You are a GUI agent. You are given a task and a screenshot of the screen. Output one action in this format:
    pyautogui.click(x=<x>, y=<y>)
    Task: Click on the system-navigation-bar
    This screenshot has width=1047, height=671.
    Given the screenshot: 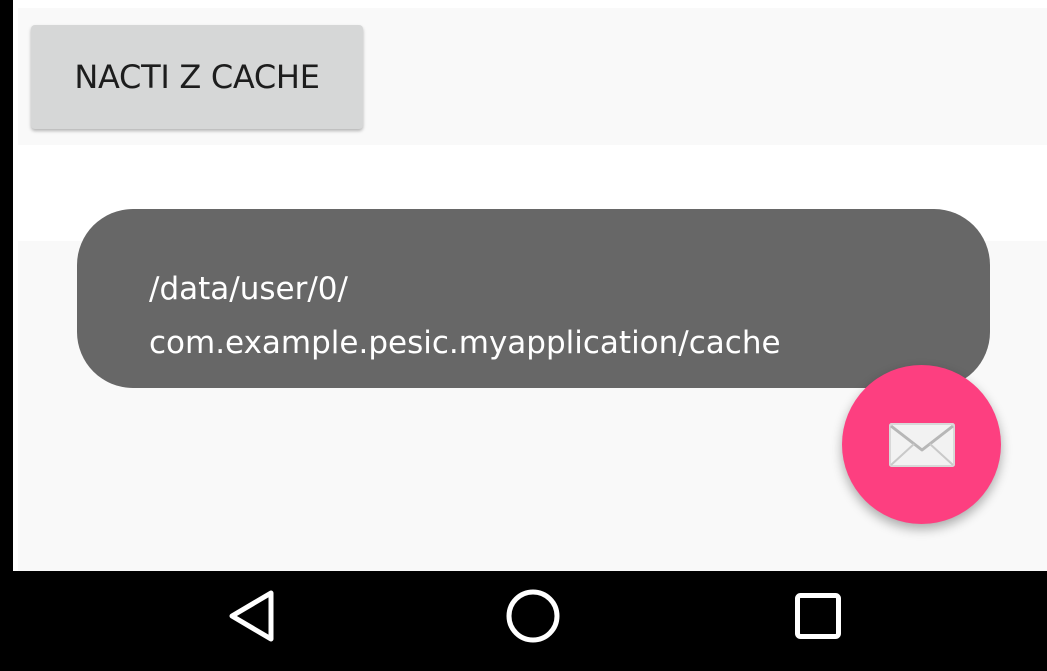 What is the action you would take?
    pyautogui.click(x=523, y=621)
    